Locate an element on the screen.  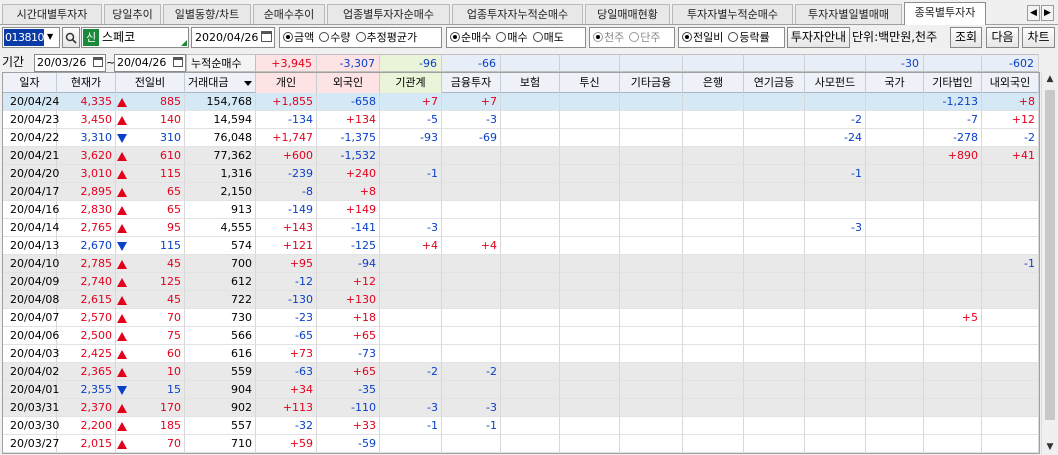
col-header-12: 연기금등 is located at coordinates (774, 83).